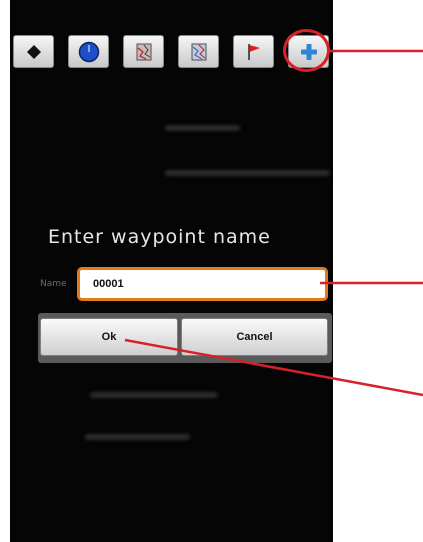  I want to click on map-icon, so click(143, 51).